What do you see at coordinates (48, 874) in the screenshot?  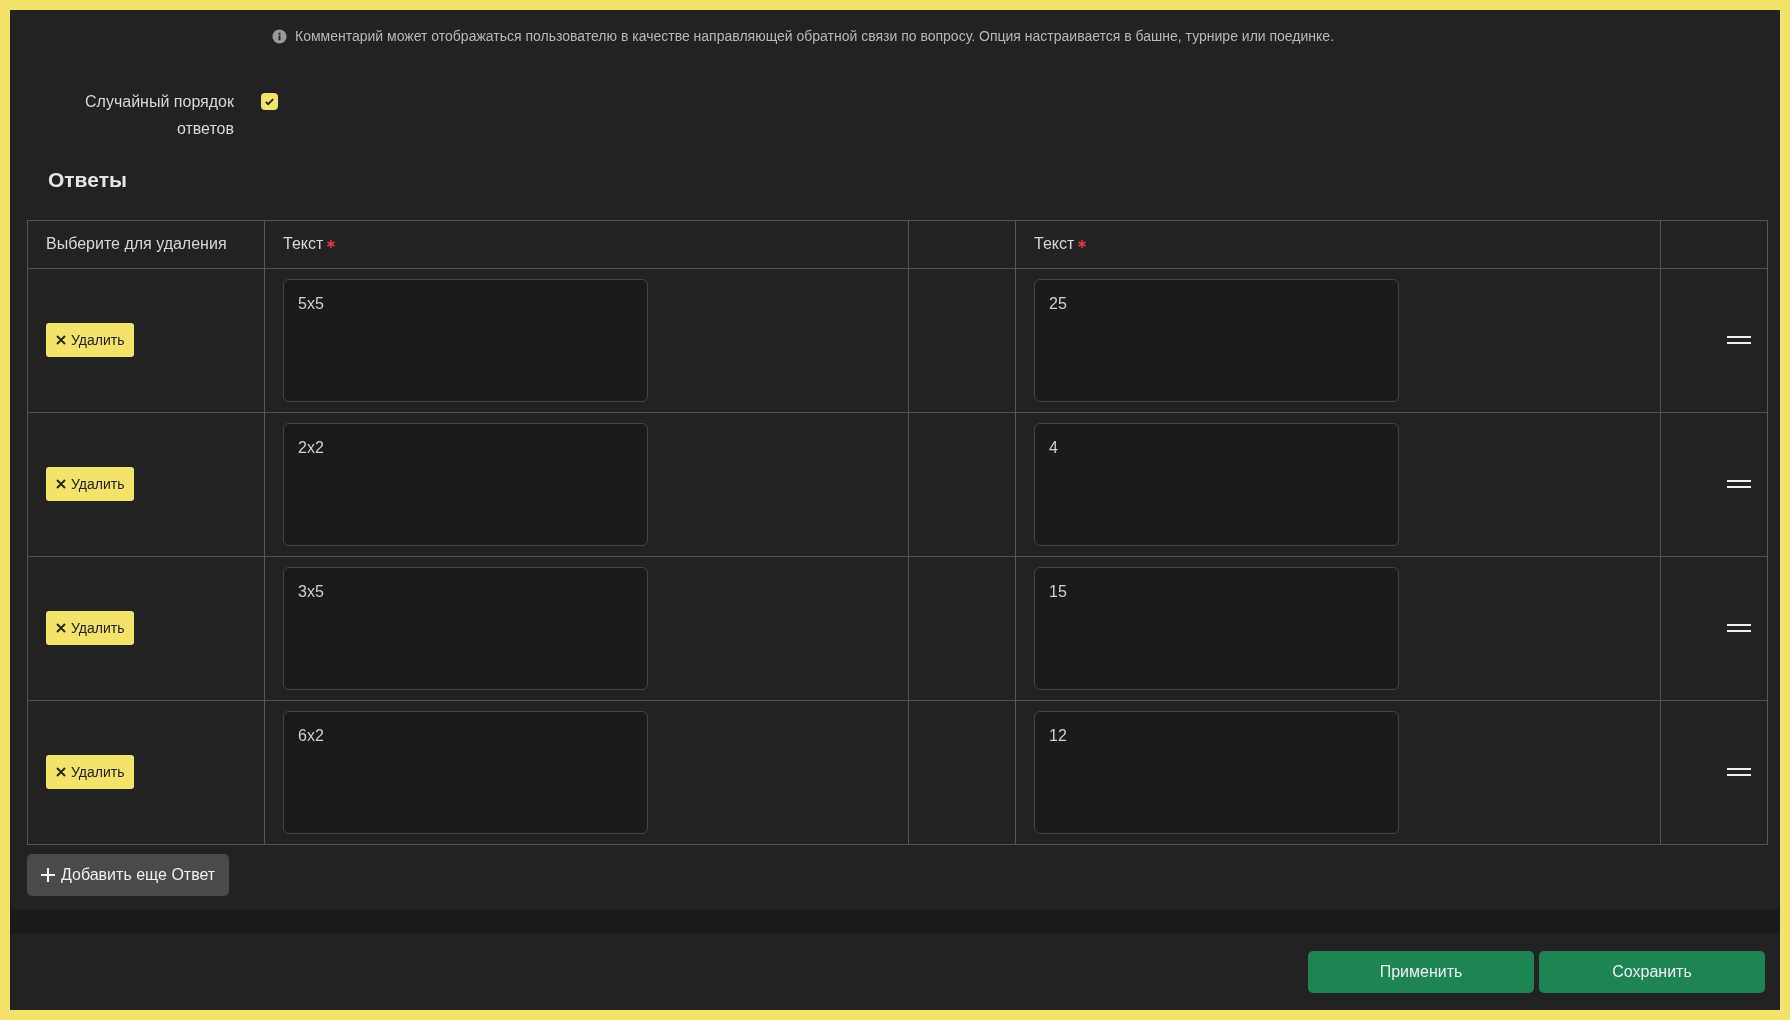 I see `plus-icon` at bounding box center [48, 874].